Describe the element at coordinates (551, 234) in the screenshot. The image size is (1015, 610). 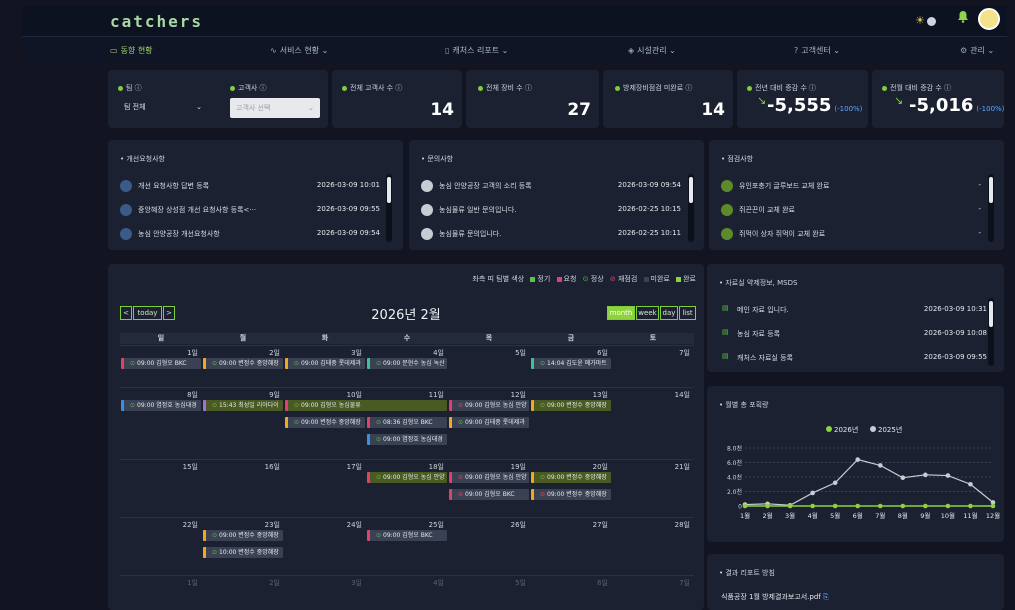
I see `list-item: 농심물류 문의입니다. 2026-02-25 10:11` at that location.